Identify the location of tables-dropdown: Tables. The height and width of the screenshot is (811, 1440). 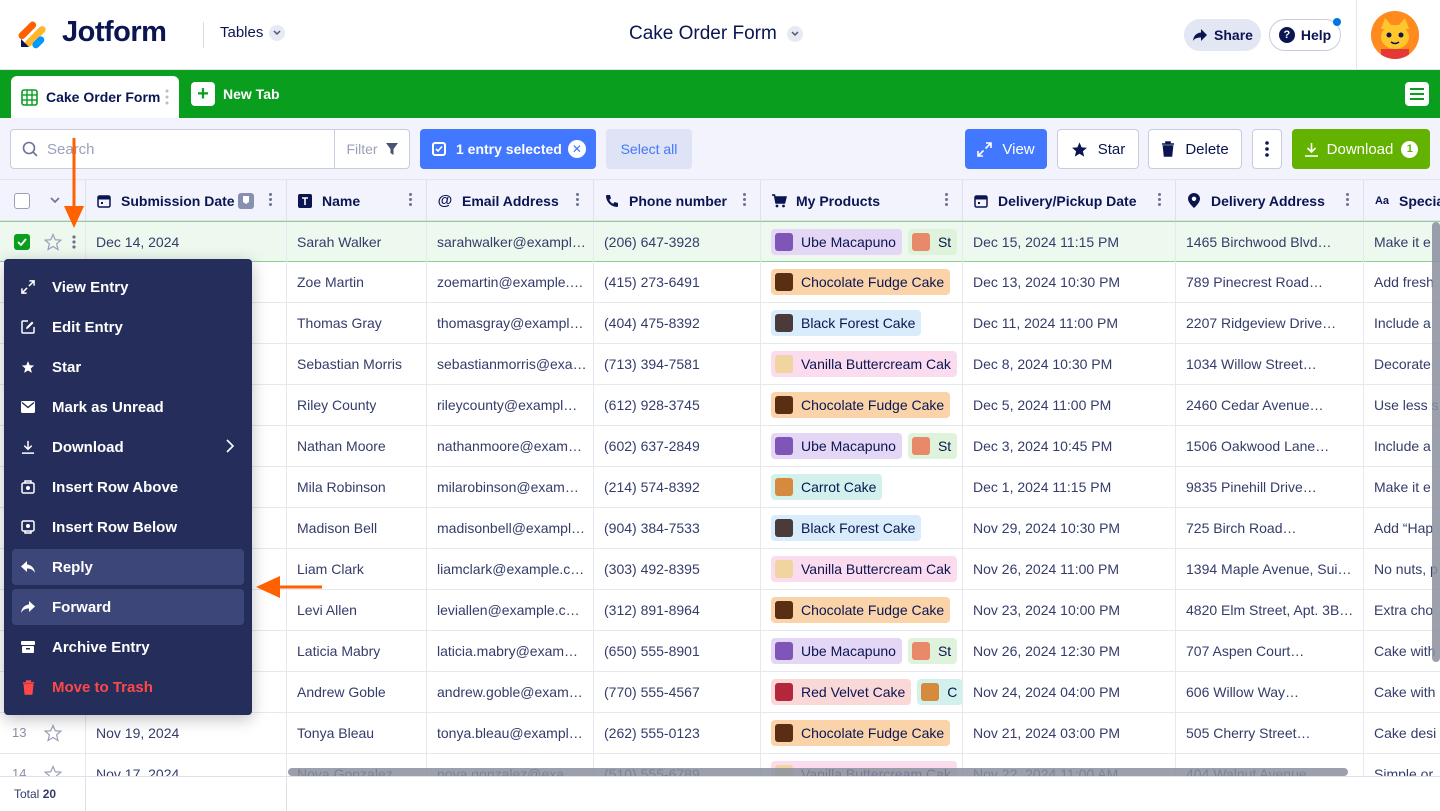
(253, 32).